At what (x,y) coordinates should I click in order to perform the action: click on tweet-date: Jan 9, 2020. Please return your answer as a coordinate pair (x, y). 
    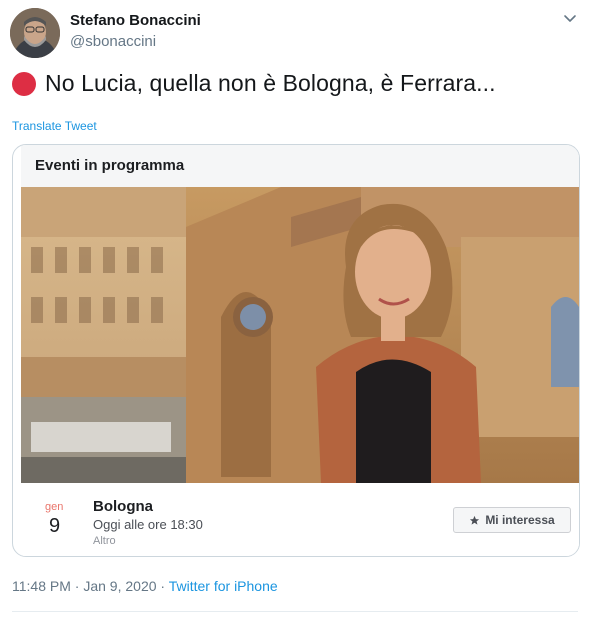
    Looking at the image, I should click on (119, 586).